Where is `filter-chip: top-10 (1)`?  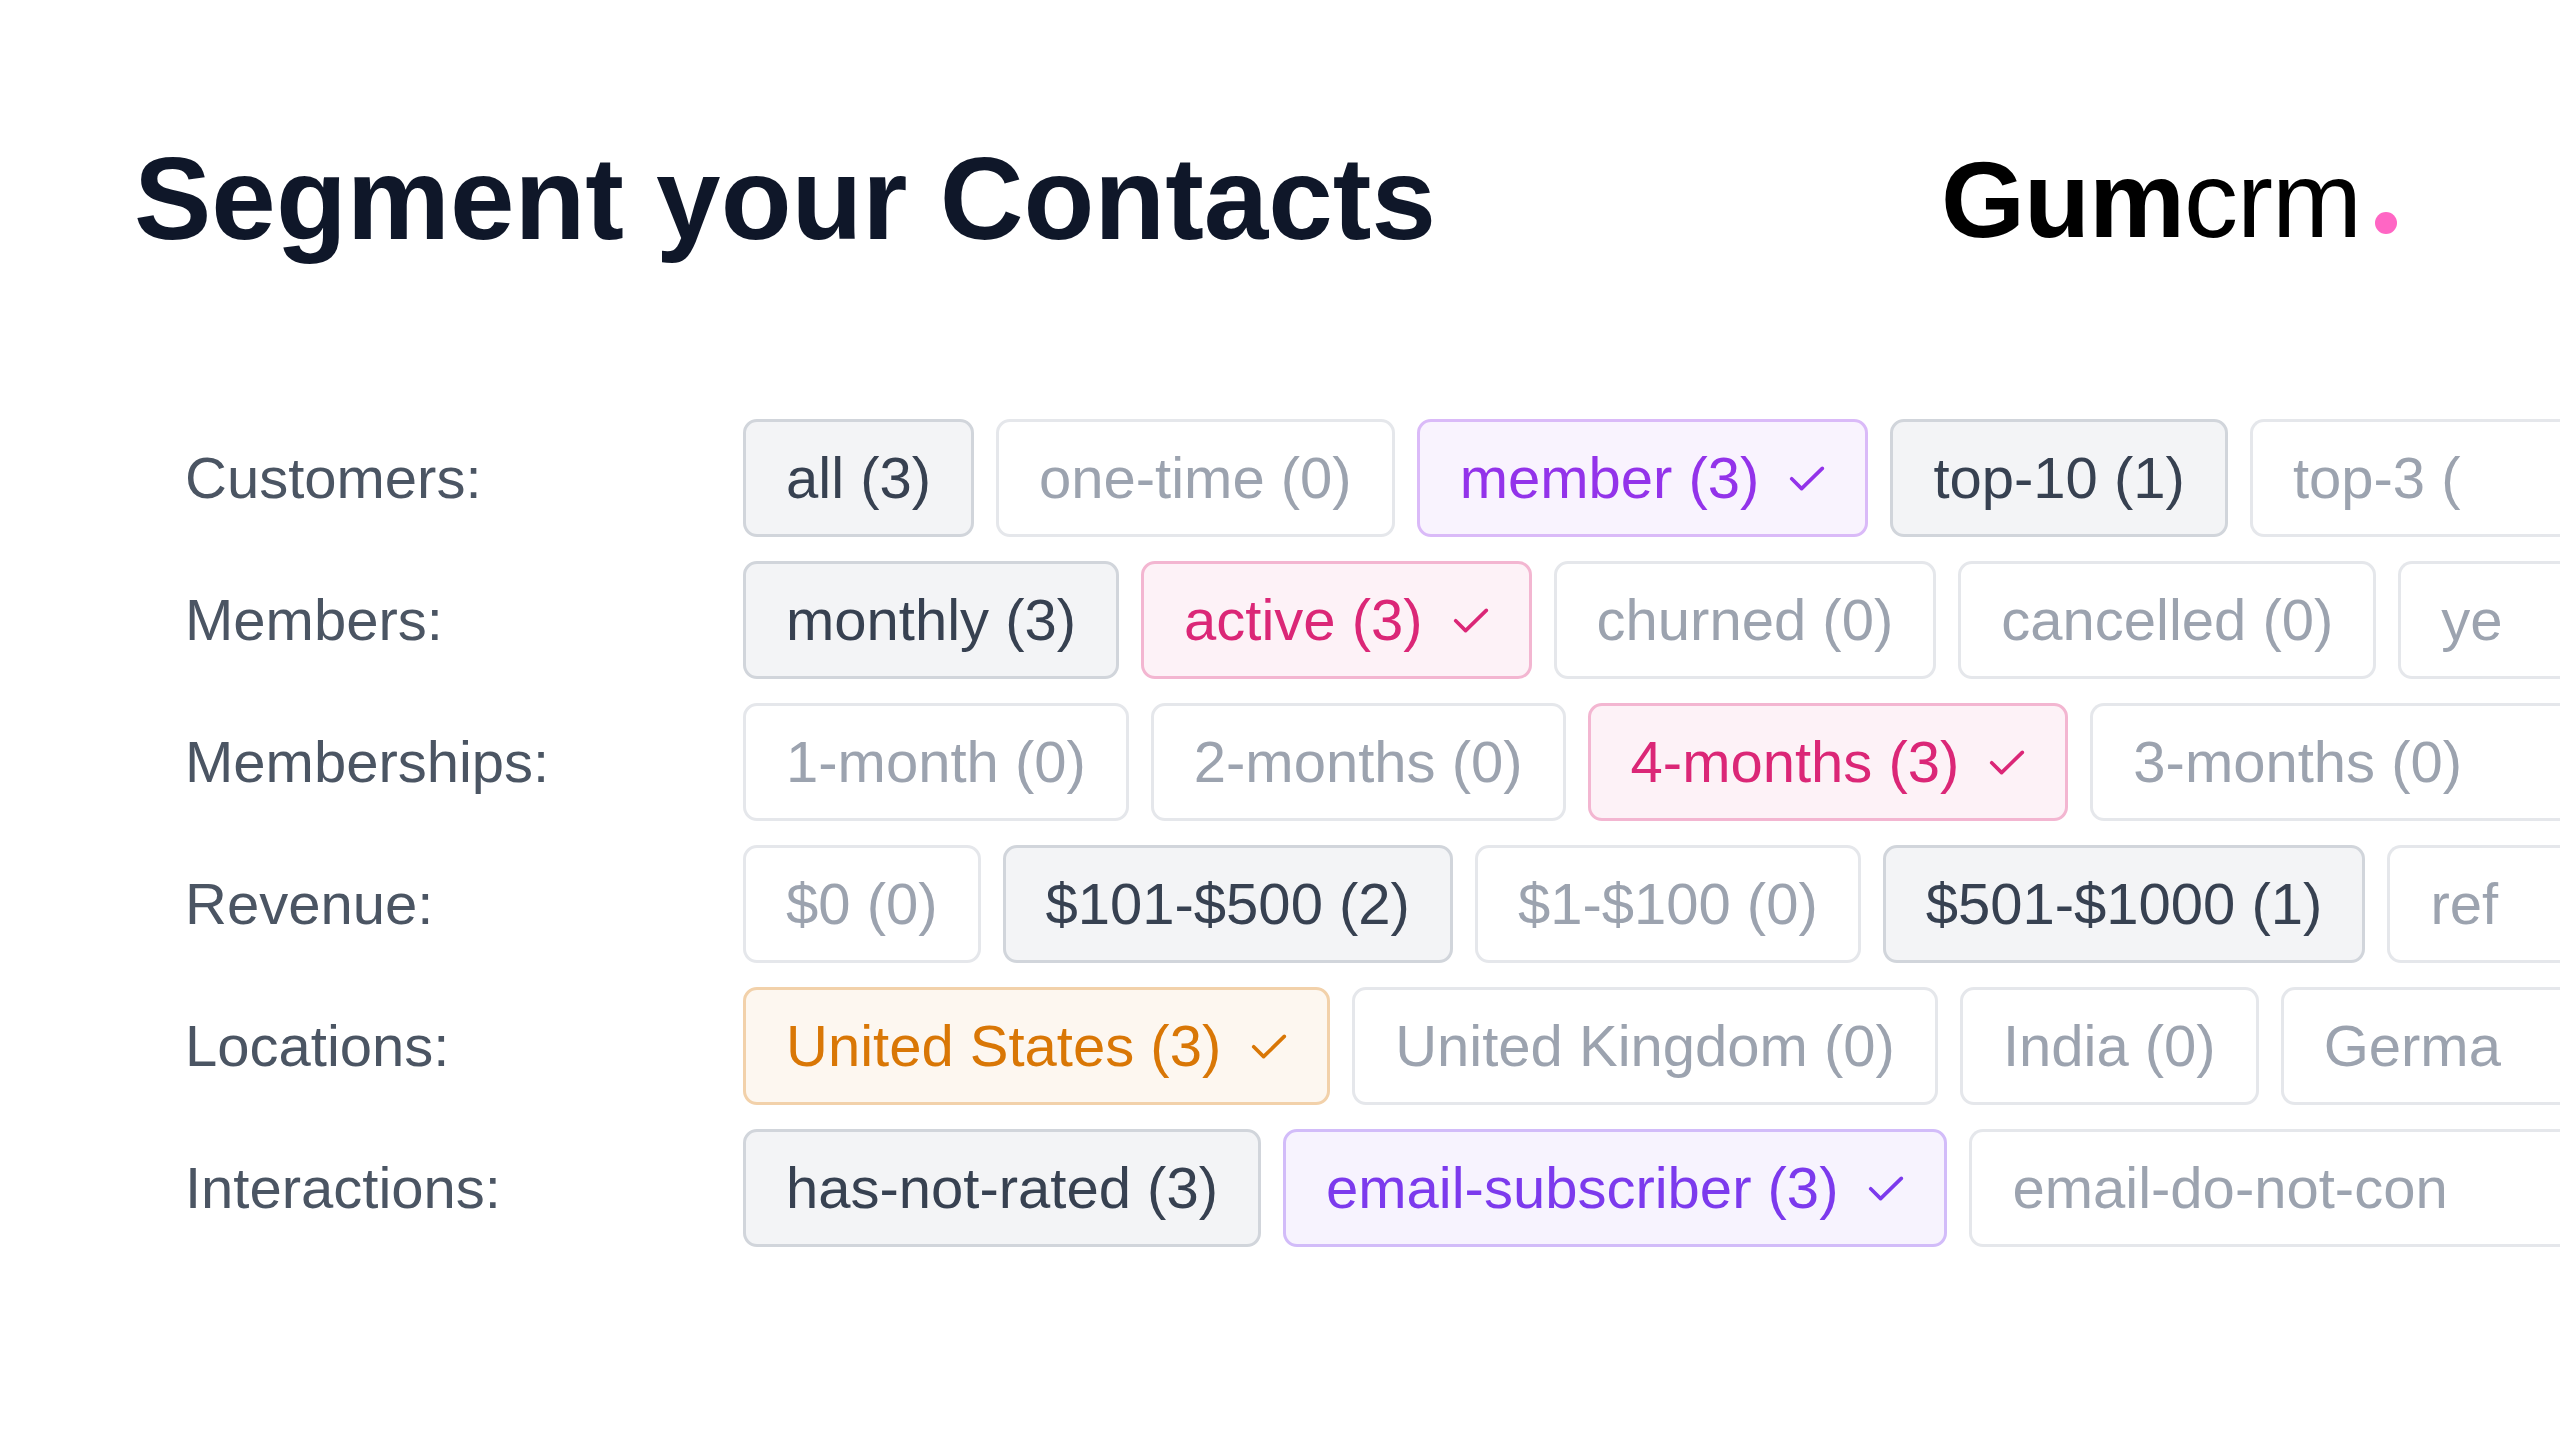 filter-chip: top-10 (1) is located at coordinates (2059, 478).